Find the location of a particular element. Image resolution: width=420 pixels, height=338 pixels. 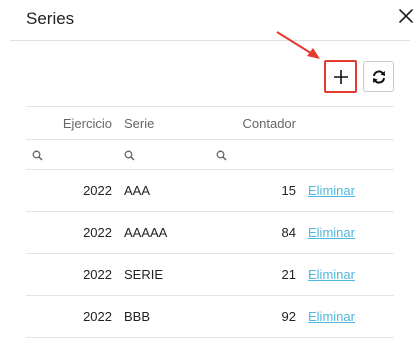

column-header-contador: Contador is located at coordinates (256, 123).